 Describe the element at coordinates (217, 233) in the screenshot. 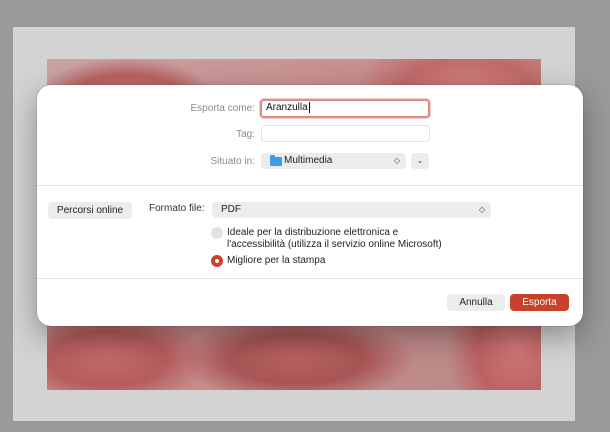

I see `radio-electronic` at that location.